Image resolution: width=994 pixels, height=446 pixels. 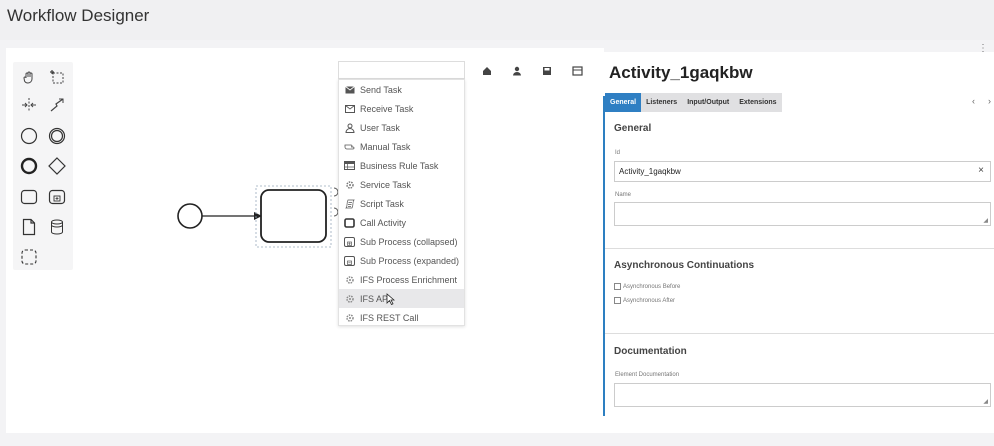 I want to click on subprocess-collapsed-icon, so click(x=349, y=241).